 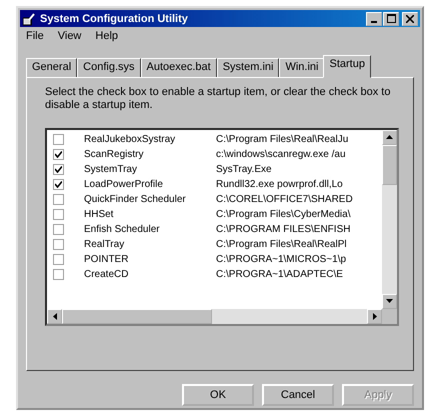 I want to click on horizontal-scrollbar, so click(x=222, y=316).